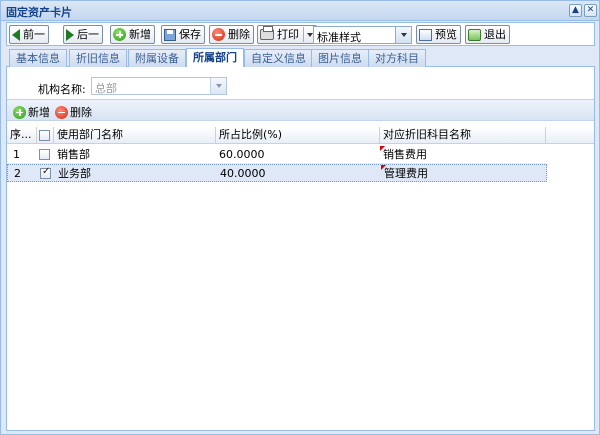 This screenshot has height=435, width=600. I want to click on arrow-left-icon, so click(16, 34).